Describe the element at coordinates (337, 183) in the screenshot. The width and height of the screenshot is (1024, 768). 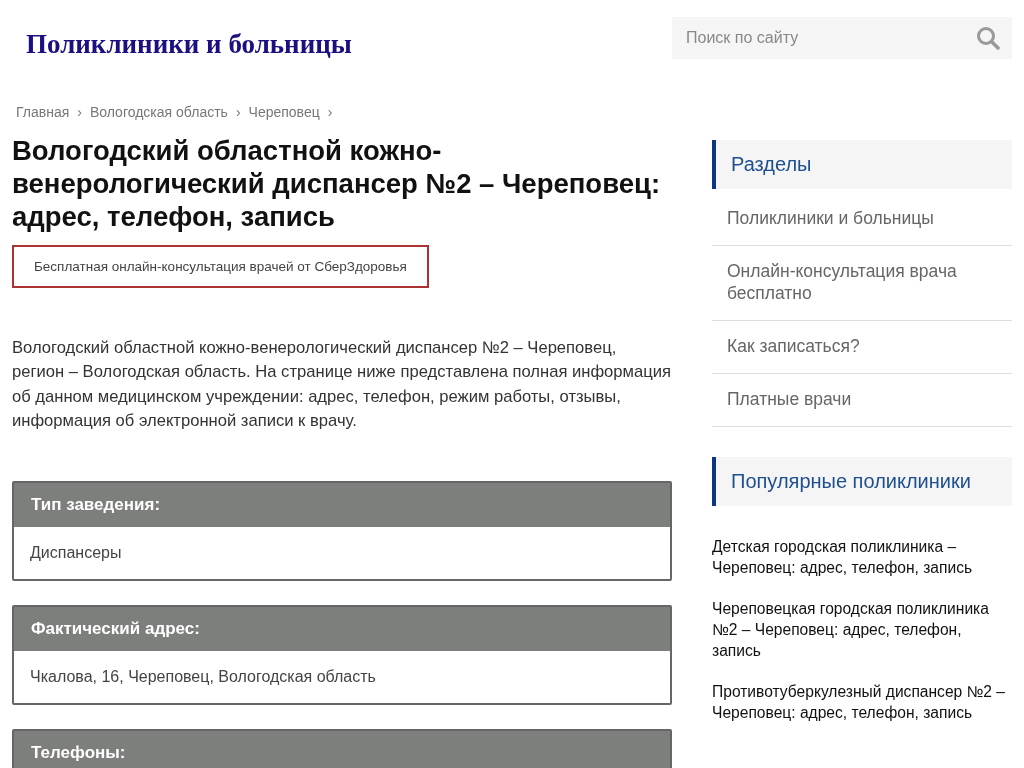
I see `page-title: Вологодский областной кожно-венерологический диспансер №2 – Череповец: адрес, телефон, запись` at that location.